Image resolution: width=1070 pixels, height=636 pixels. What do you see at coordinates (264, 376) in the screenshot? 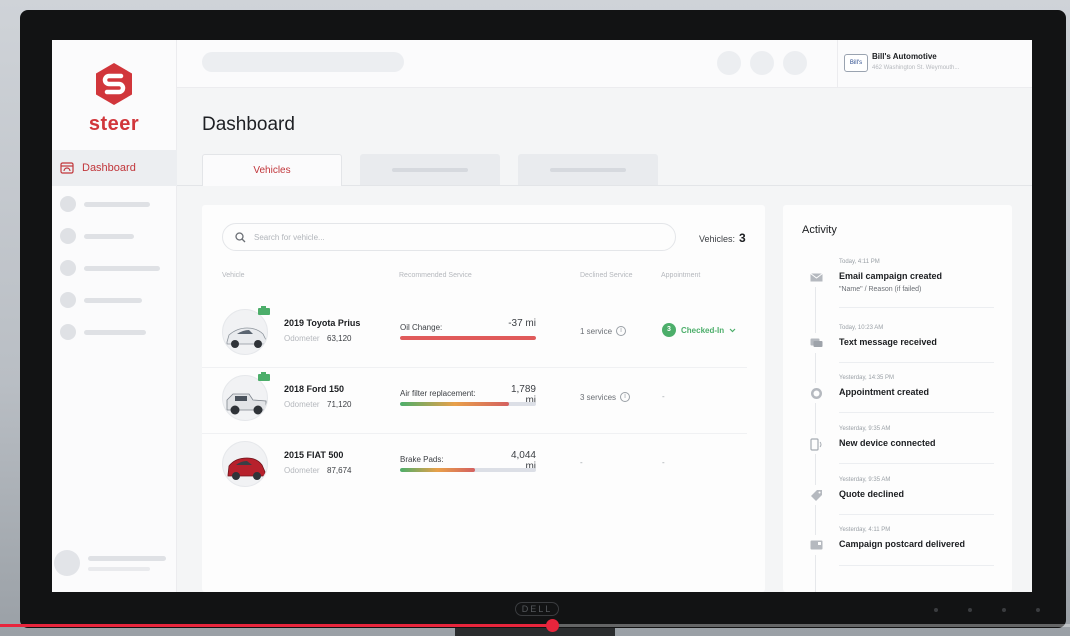
I see `engine-alert-icon` at bounding box center [264, 376].